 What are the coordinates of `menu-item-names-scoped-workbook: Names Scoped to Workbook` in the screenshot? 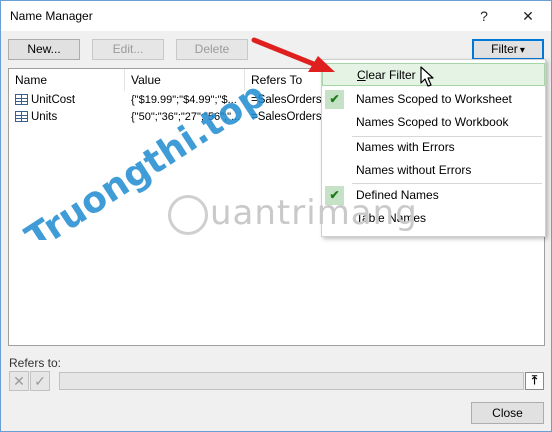 It's located at (433, 122).